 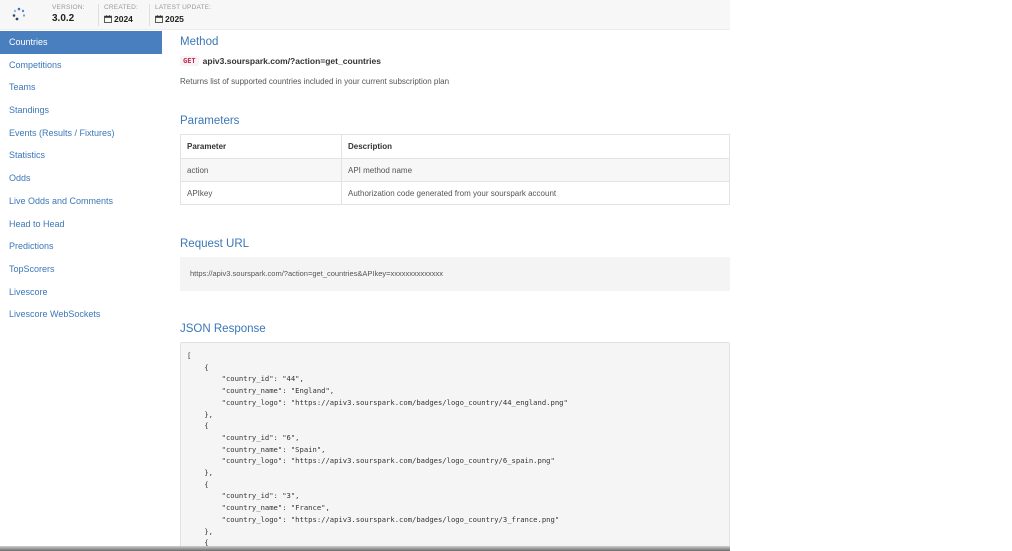 What do you see at coordinates (223, 329) in the screenshot?
I see `json-response-heading: JSON Response` at bounding box center [223, 329].